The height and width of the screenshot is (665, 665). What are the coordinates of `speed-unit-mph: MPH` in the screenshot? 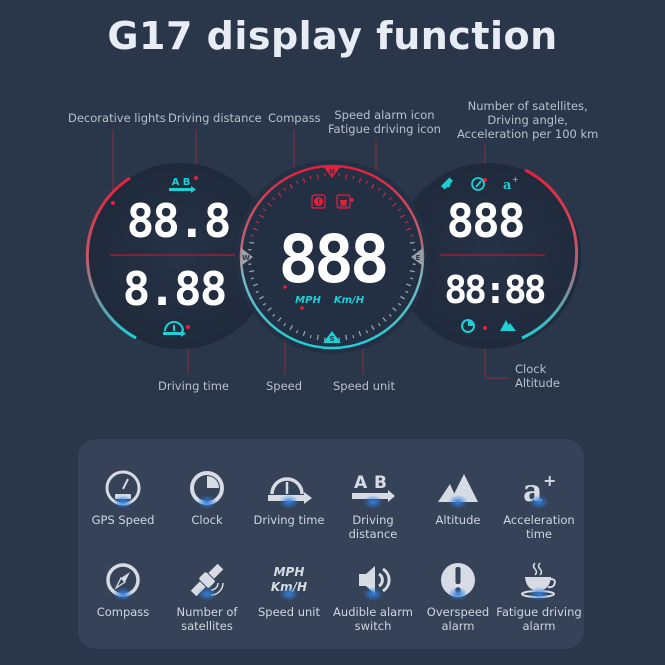 It's located at (289, 572).